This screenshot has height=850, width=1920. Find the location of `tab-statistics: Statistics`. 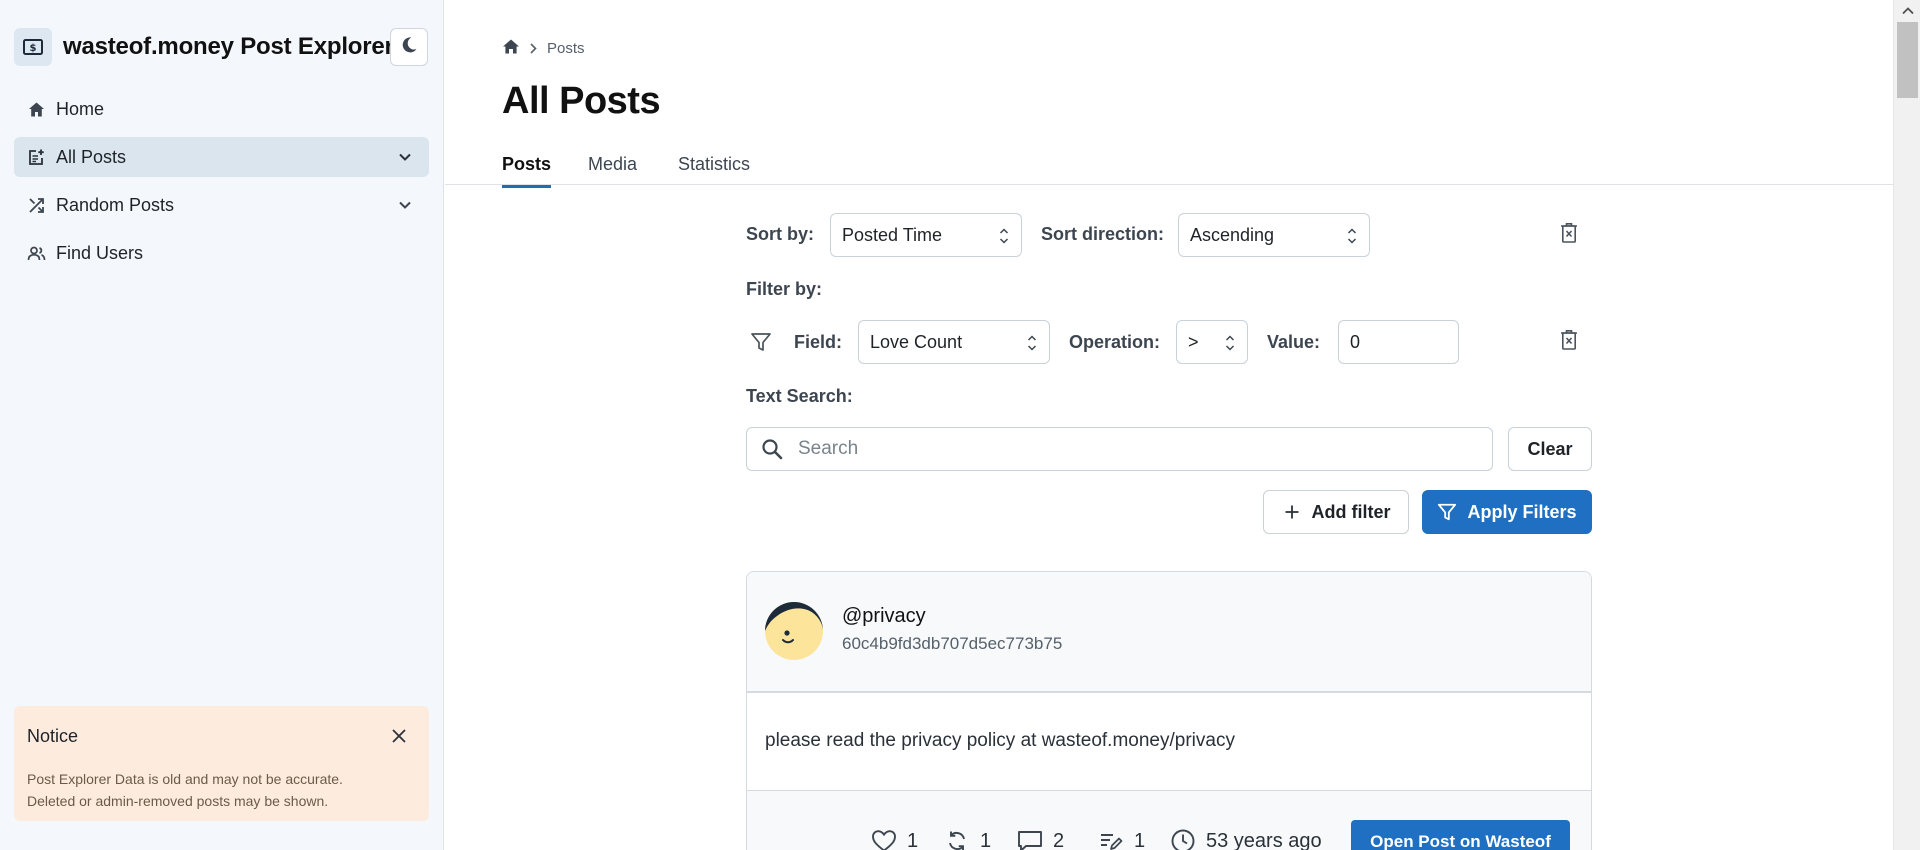

tab-statistics: Statistics is located at coordinates (714, 169).